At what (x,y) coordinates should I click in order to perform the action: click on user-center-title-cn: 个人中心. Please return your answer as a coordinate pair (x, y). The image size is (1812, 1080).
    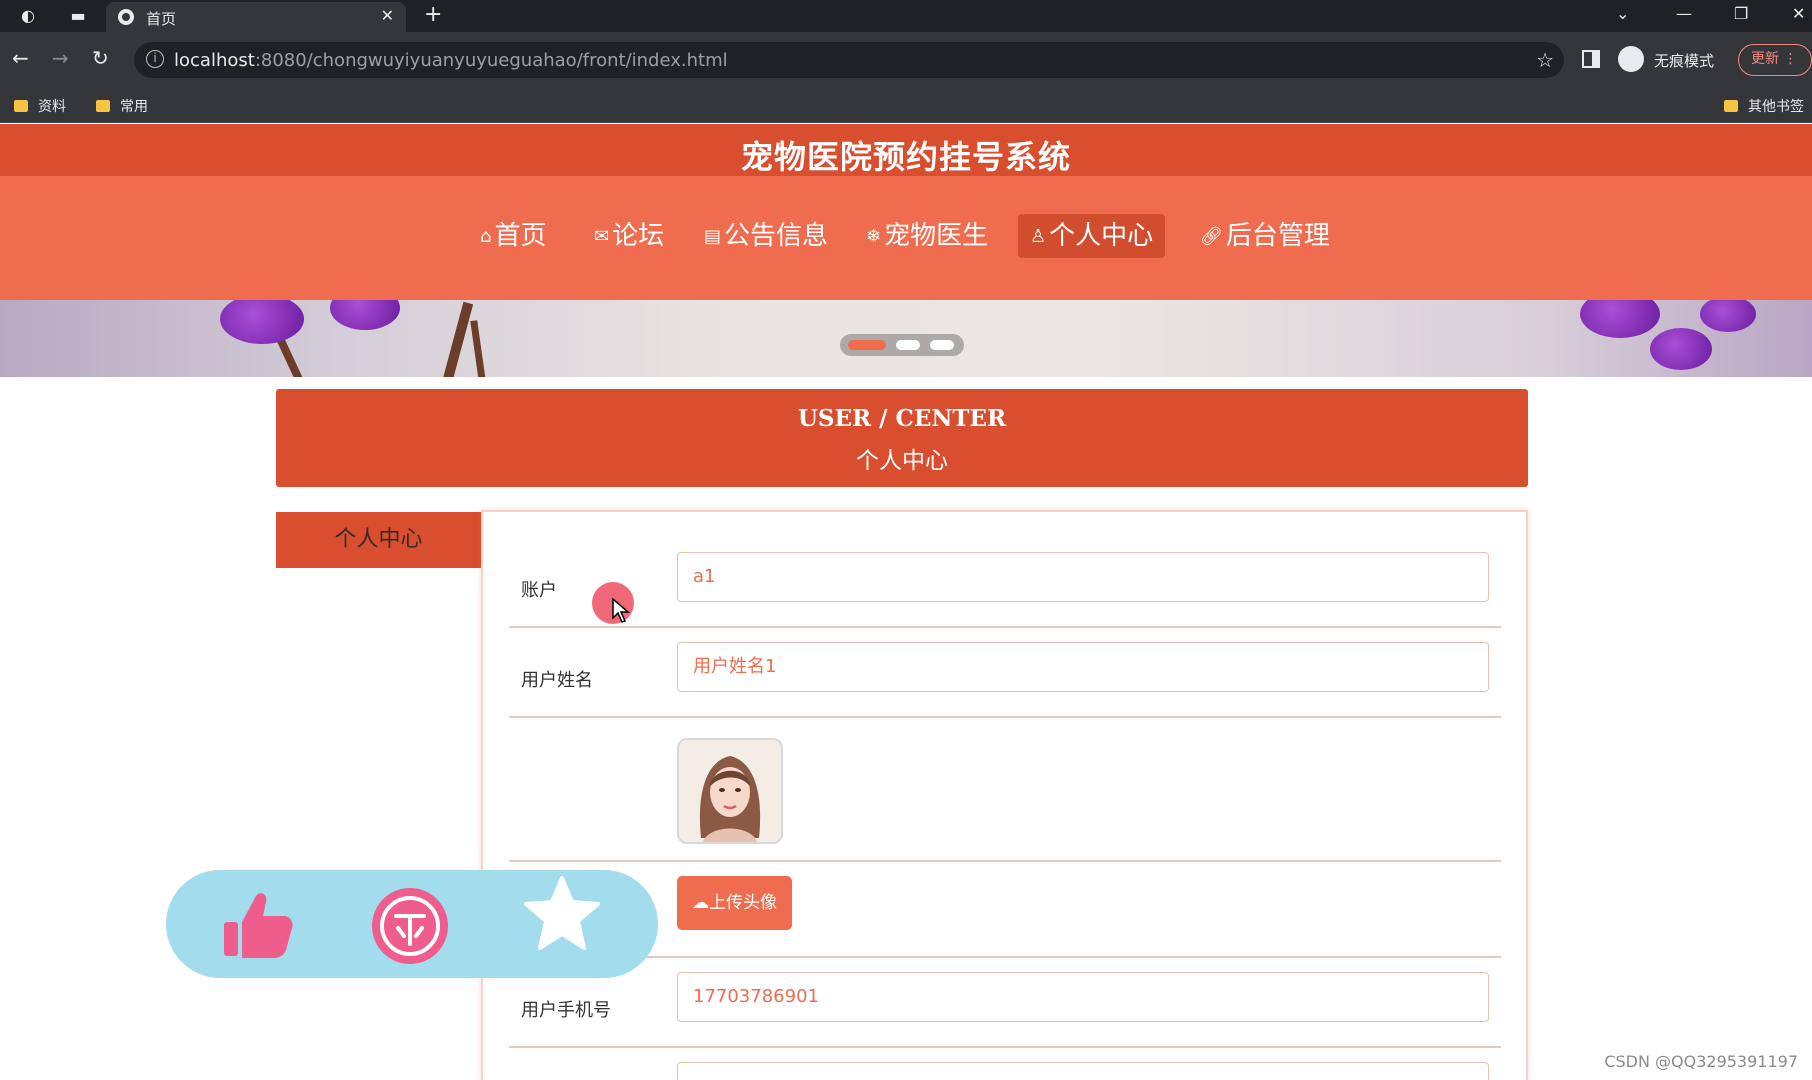
    Looking at the image, I should click on (902, 461).